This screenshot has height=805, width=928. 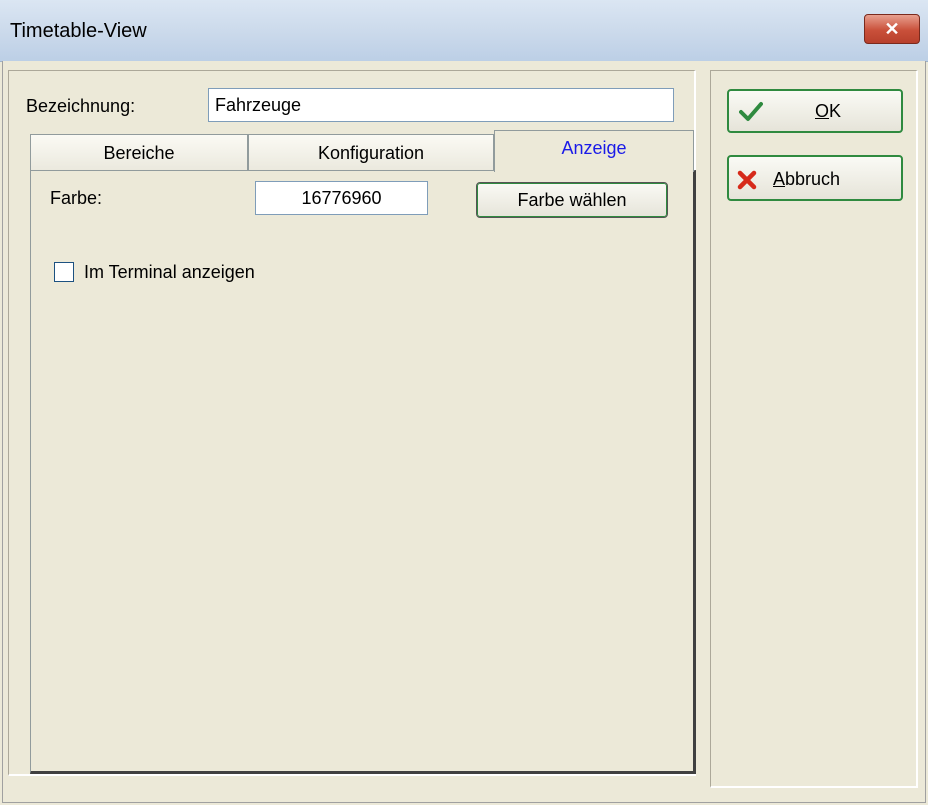 I want to click on ok-label: OK, so click(x=828, y=111).